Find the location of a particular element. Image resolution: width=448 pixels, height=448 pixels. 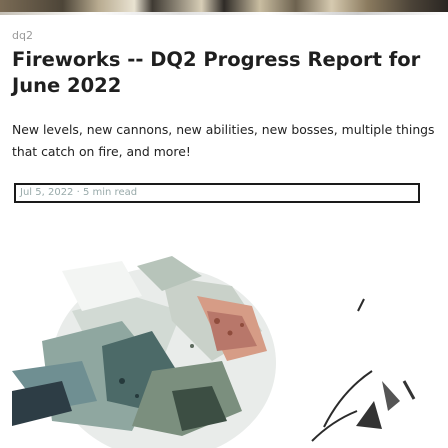

post-tag: dq2 is located at coordinates (22, 35).